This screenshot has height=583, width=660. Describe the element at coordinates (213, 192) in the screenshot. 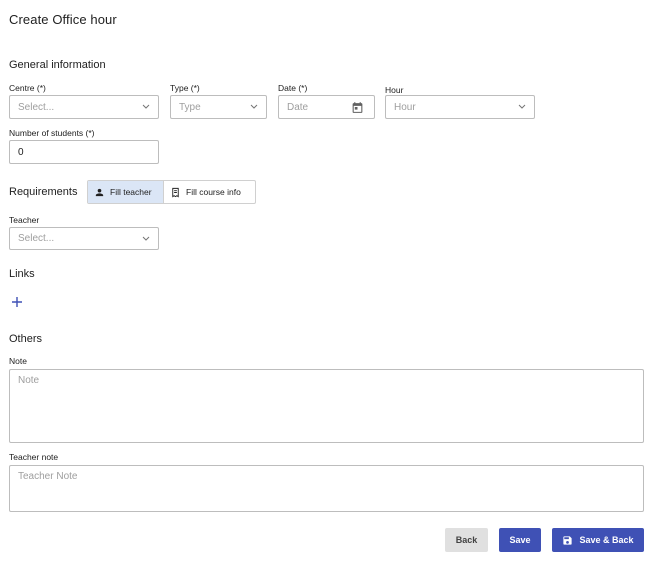

I see `fill-course-info-label: Fill course info` at that location.